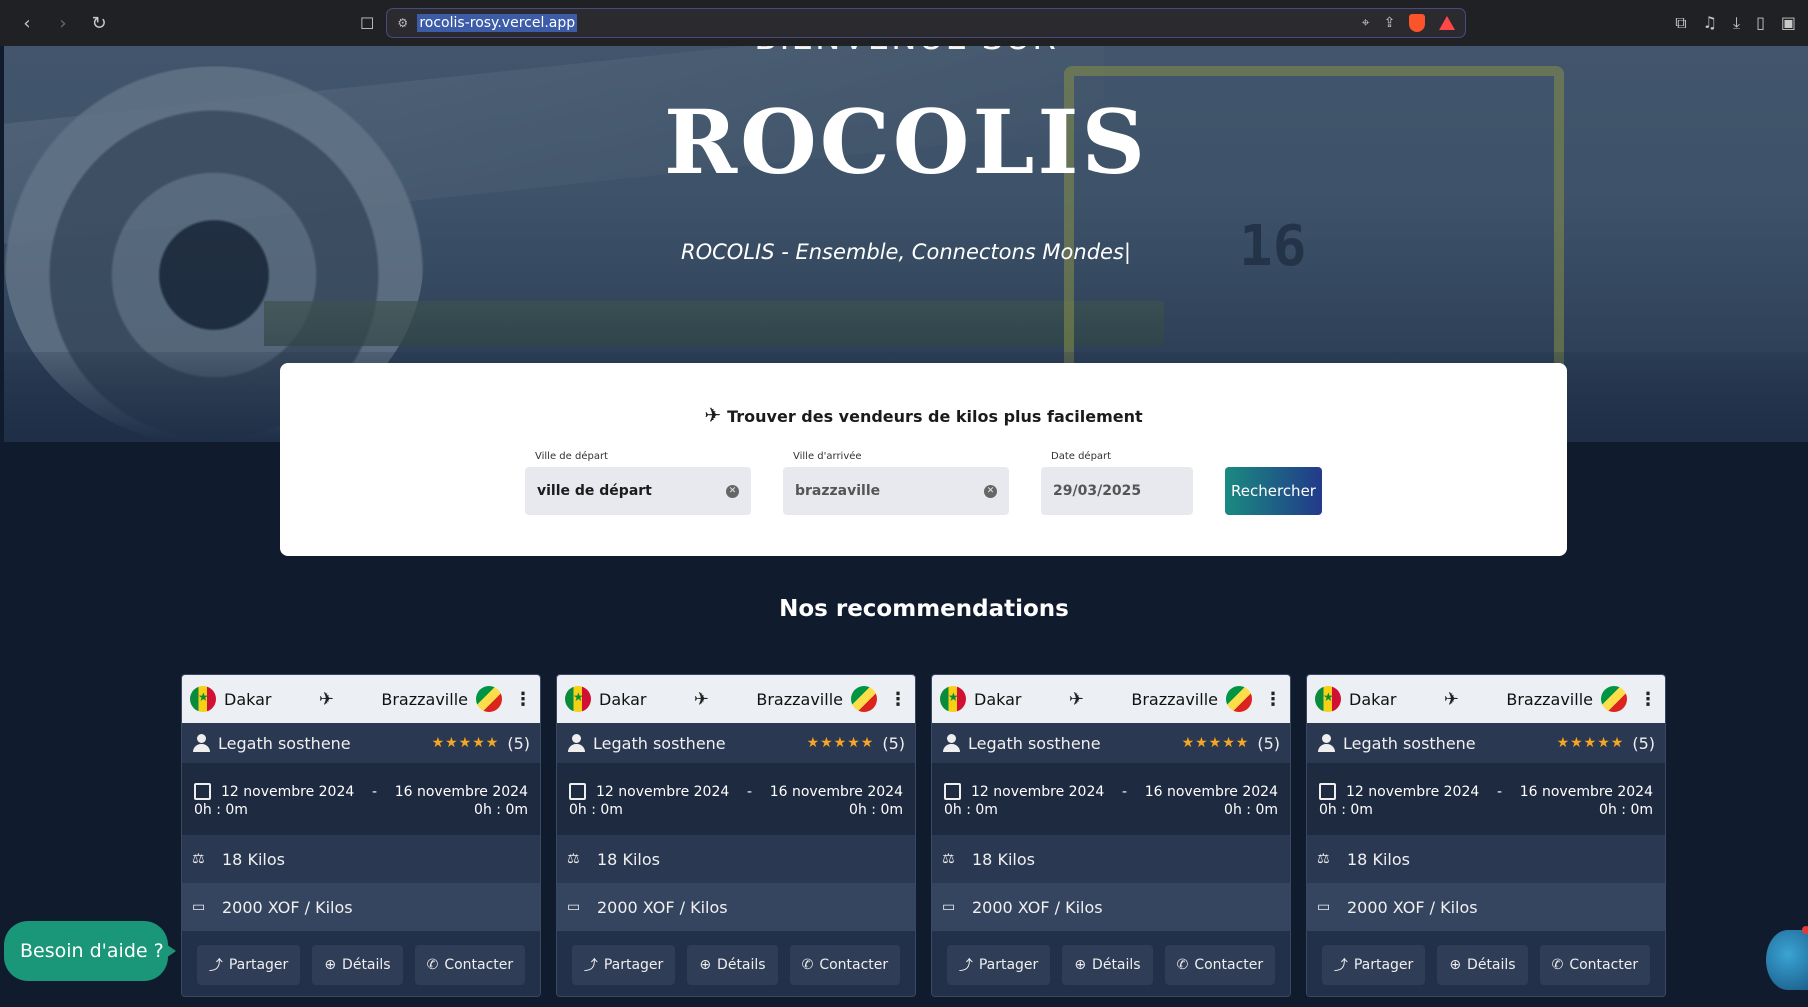  Describe the element at coordinates (827, 456) in the screenshot. I see `arrival-label: Ville d'arrivée` at that location.